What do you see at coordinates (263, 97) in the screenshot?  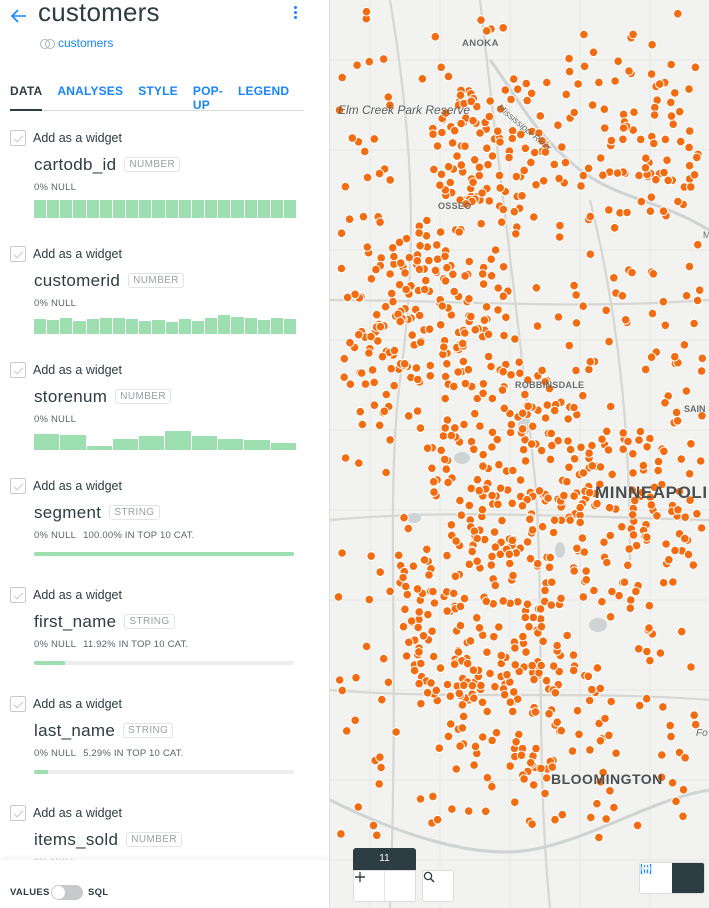 I see `tab-legend: LEGEND` at bounding box center [263, 97].